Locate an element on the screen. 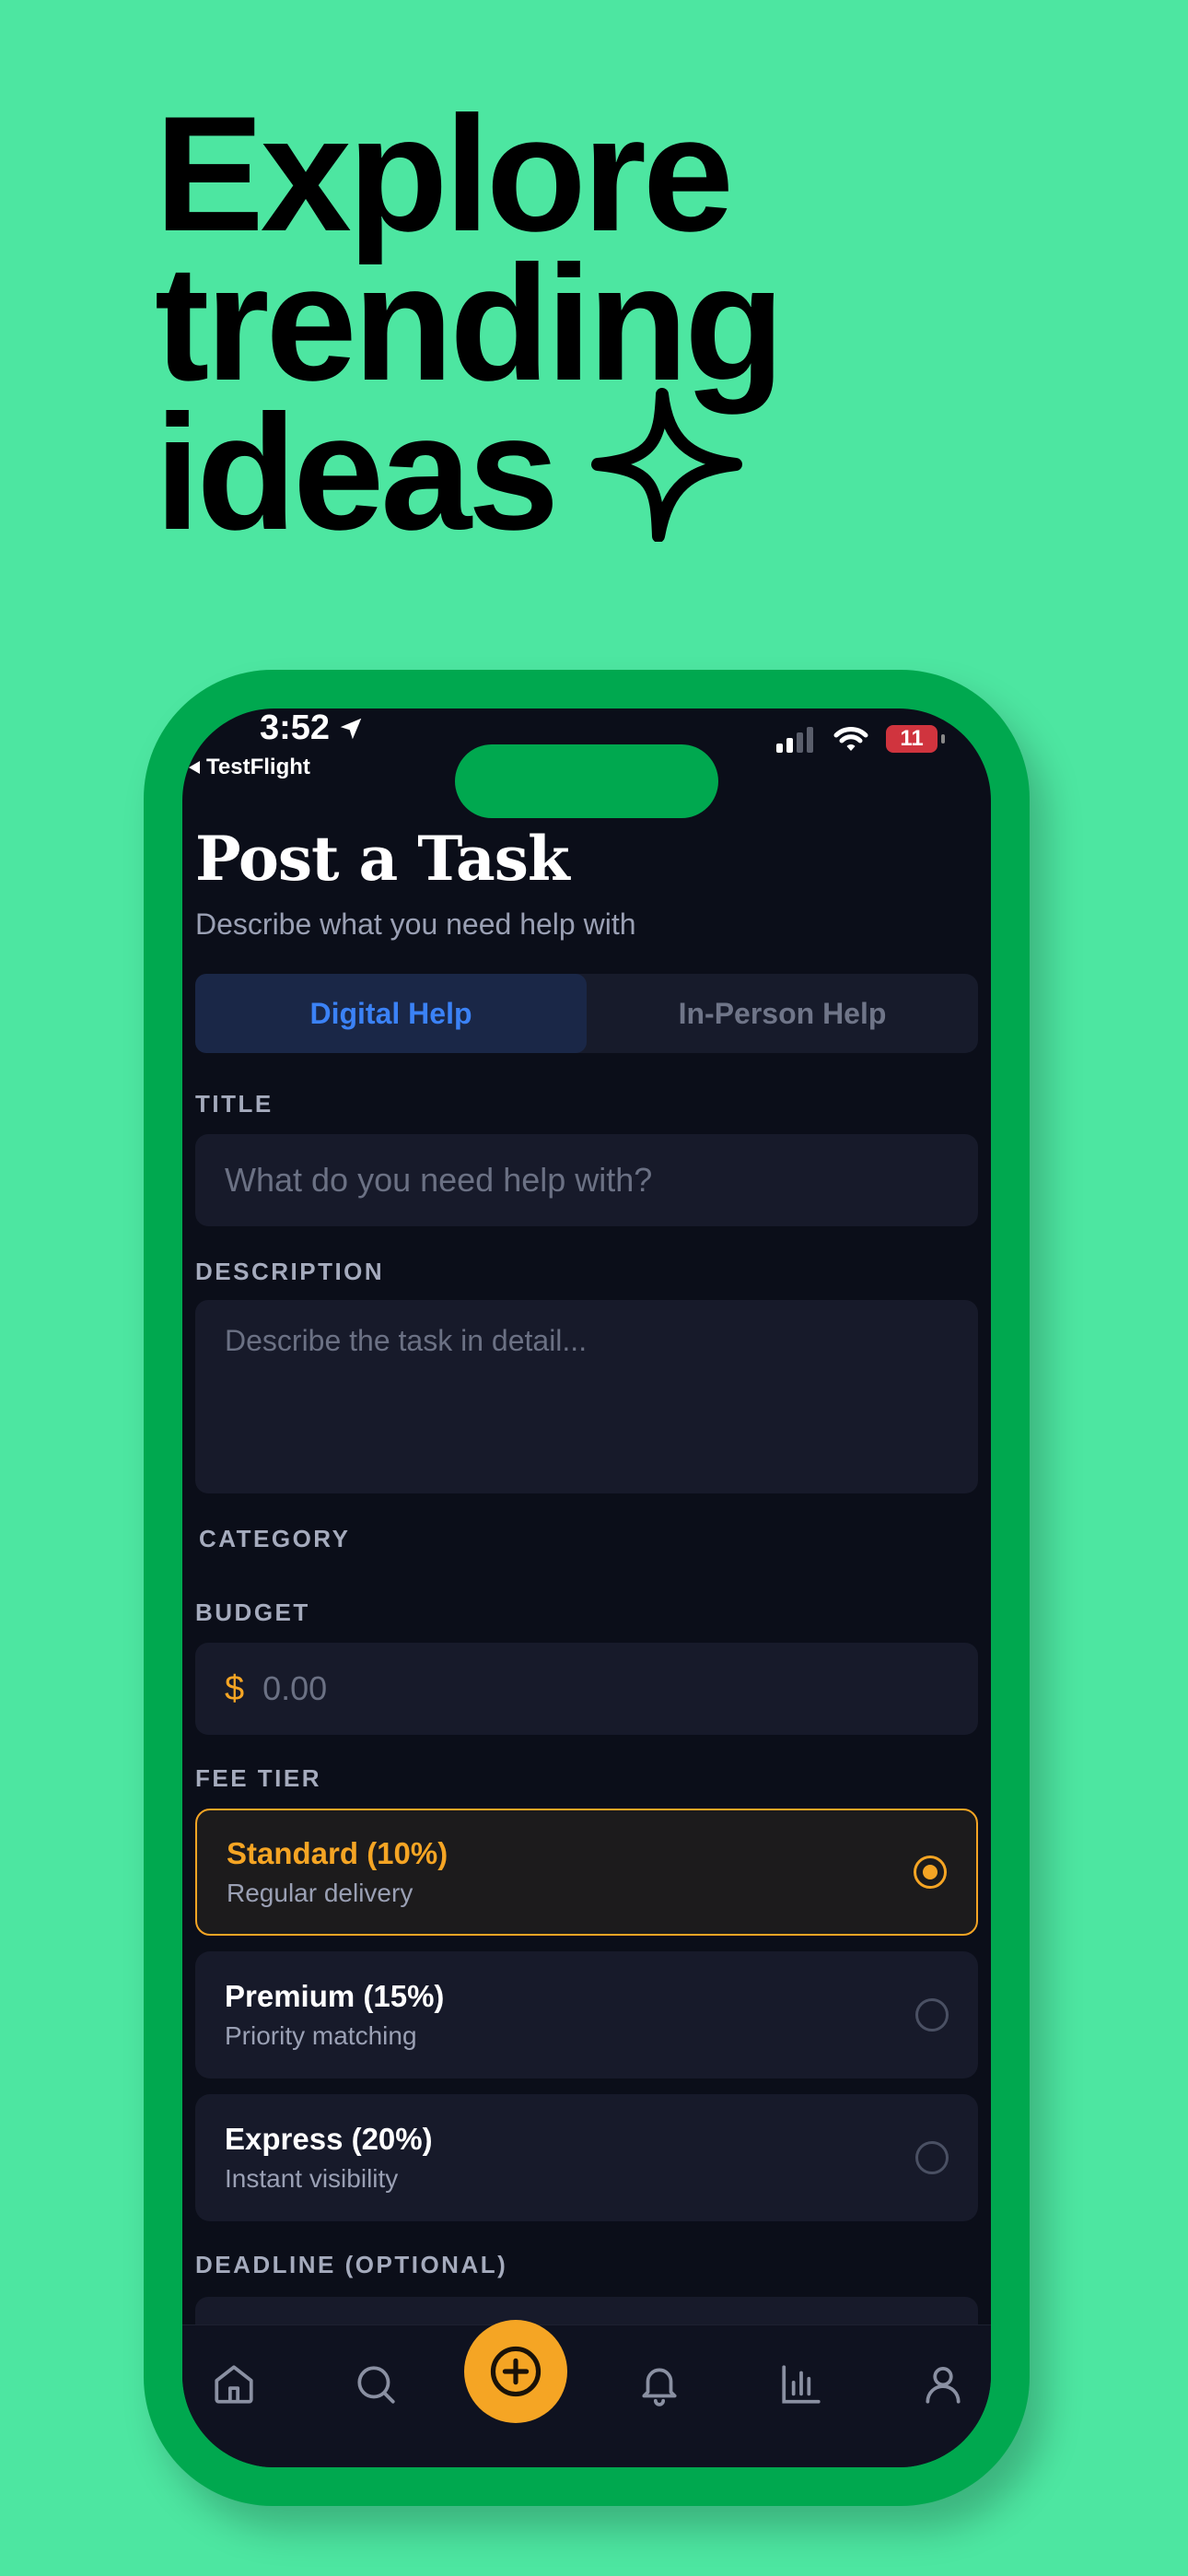  title-label: TITLE is located at coordinates (234, 1104).